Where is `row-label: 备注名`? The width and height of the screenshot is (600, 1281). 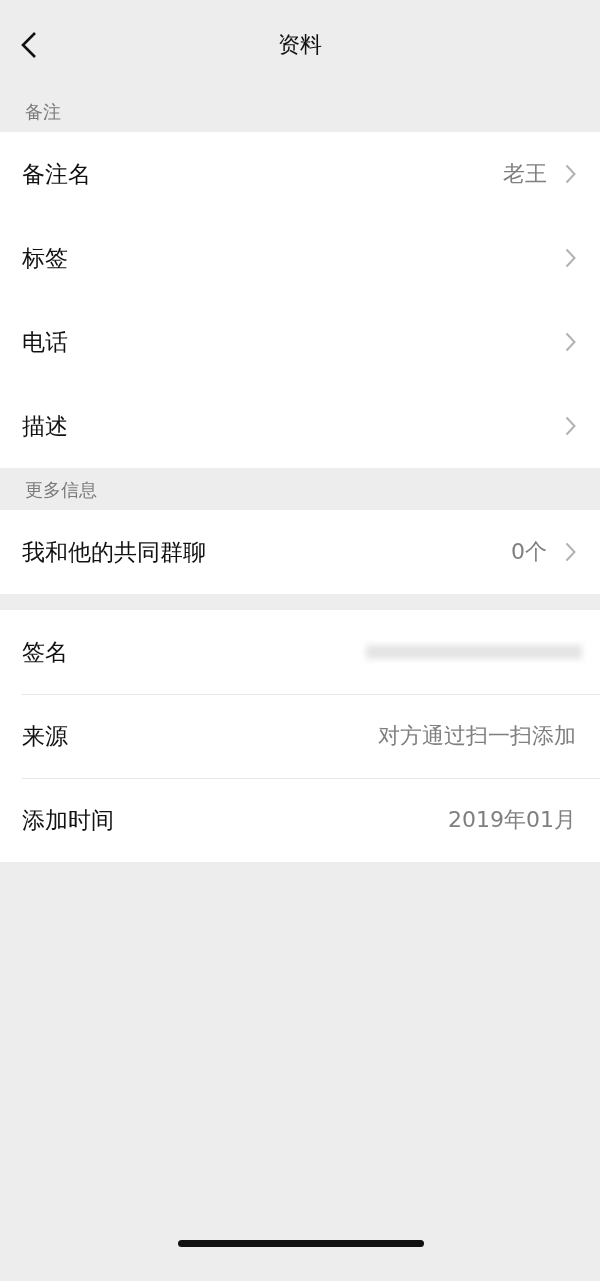 row-label: 备注名 is located at coordinates (56, 174).